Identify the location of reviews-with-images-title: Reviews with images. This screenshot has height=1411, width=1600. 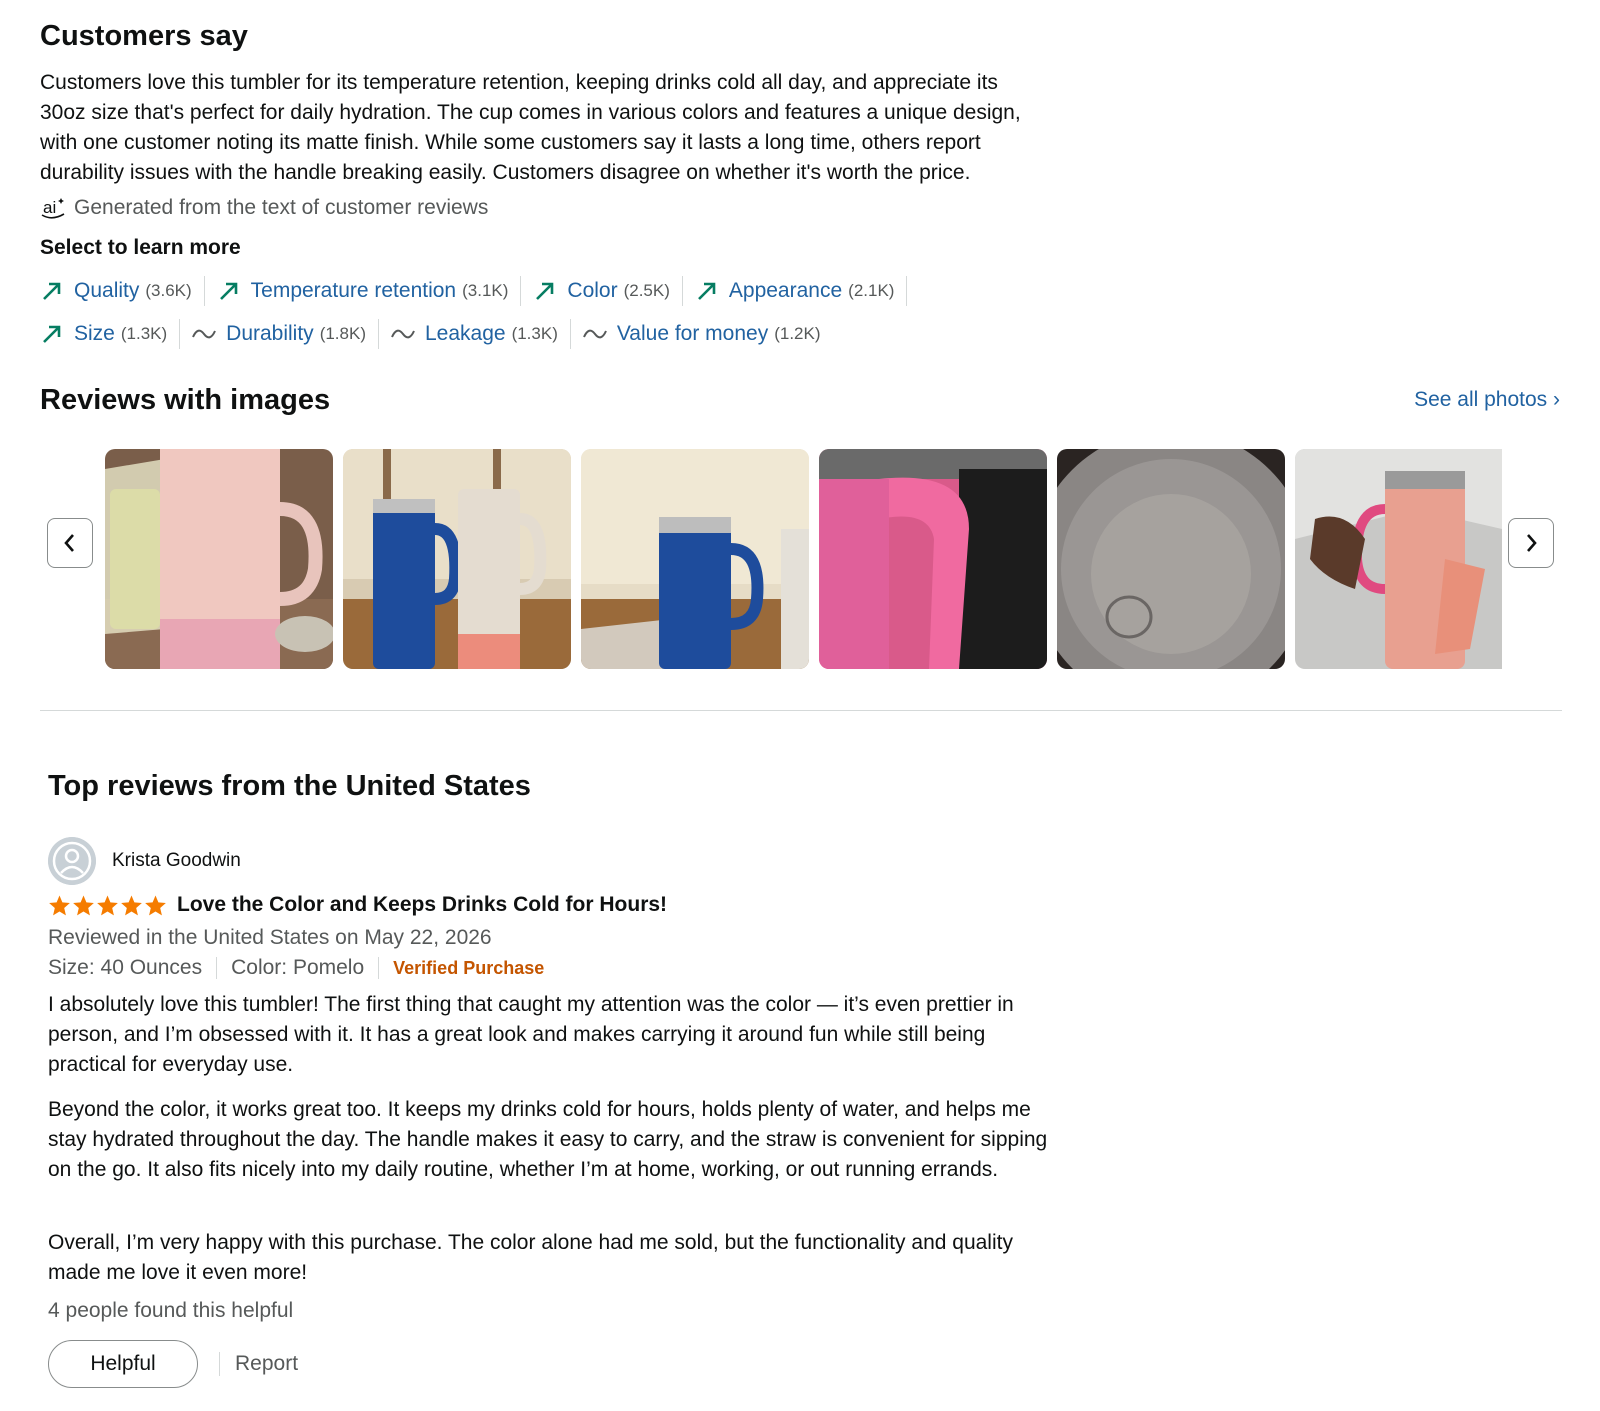
(185, 400).